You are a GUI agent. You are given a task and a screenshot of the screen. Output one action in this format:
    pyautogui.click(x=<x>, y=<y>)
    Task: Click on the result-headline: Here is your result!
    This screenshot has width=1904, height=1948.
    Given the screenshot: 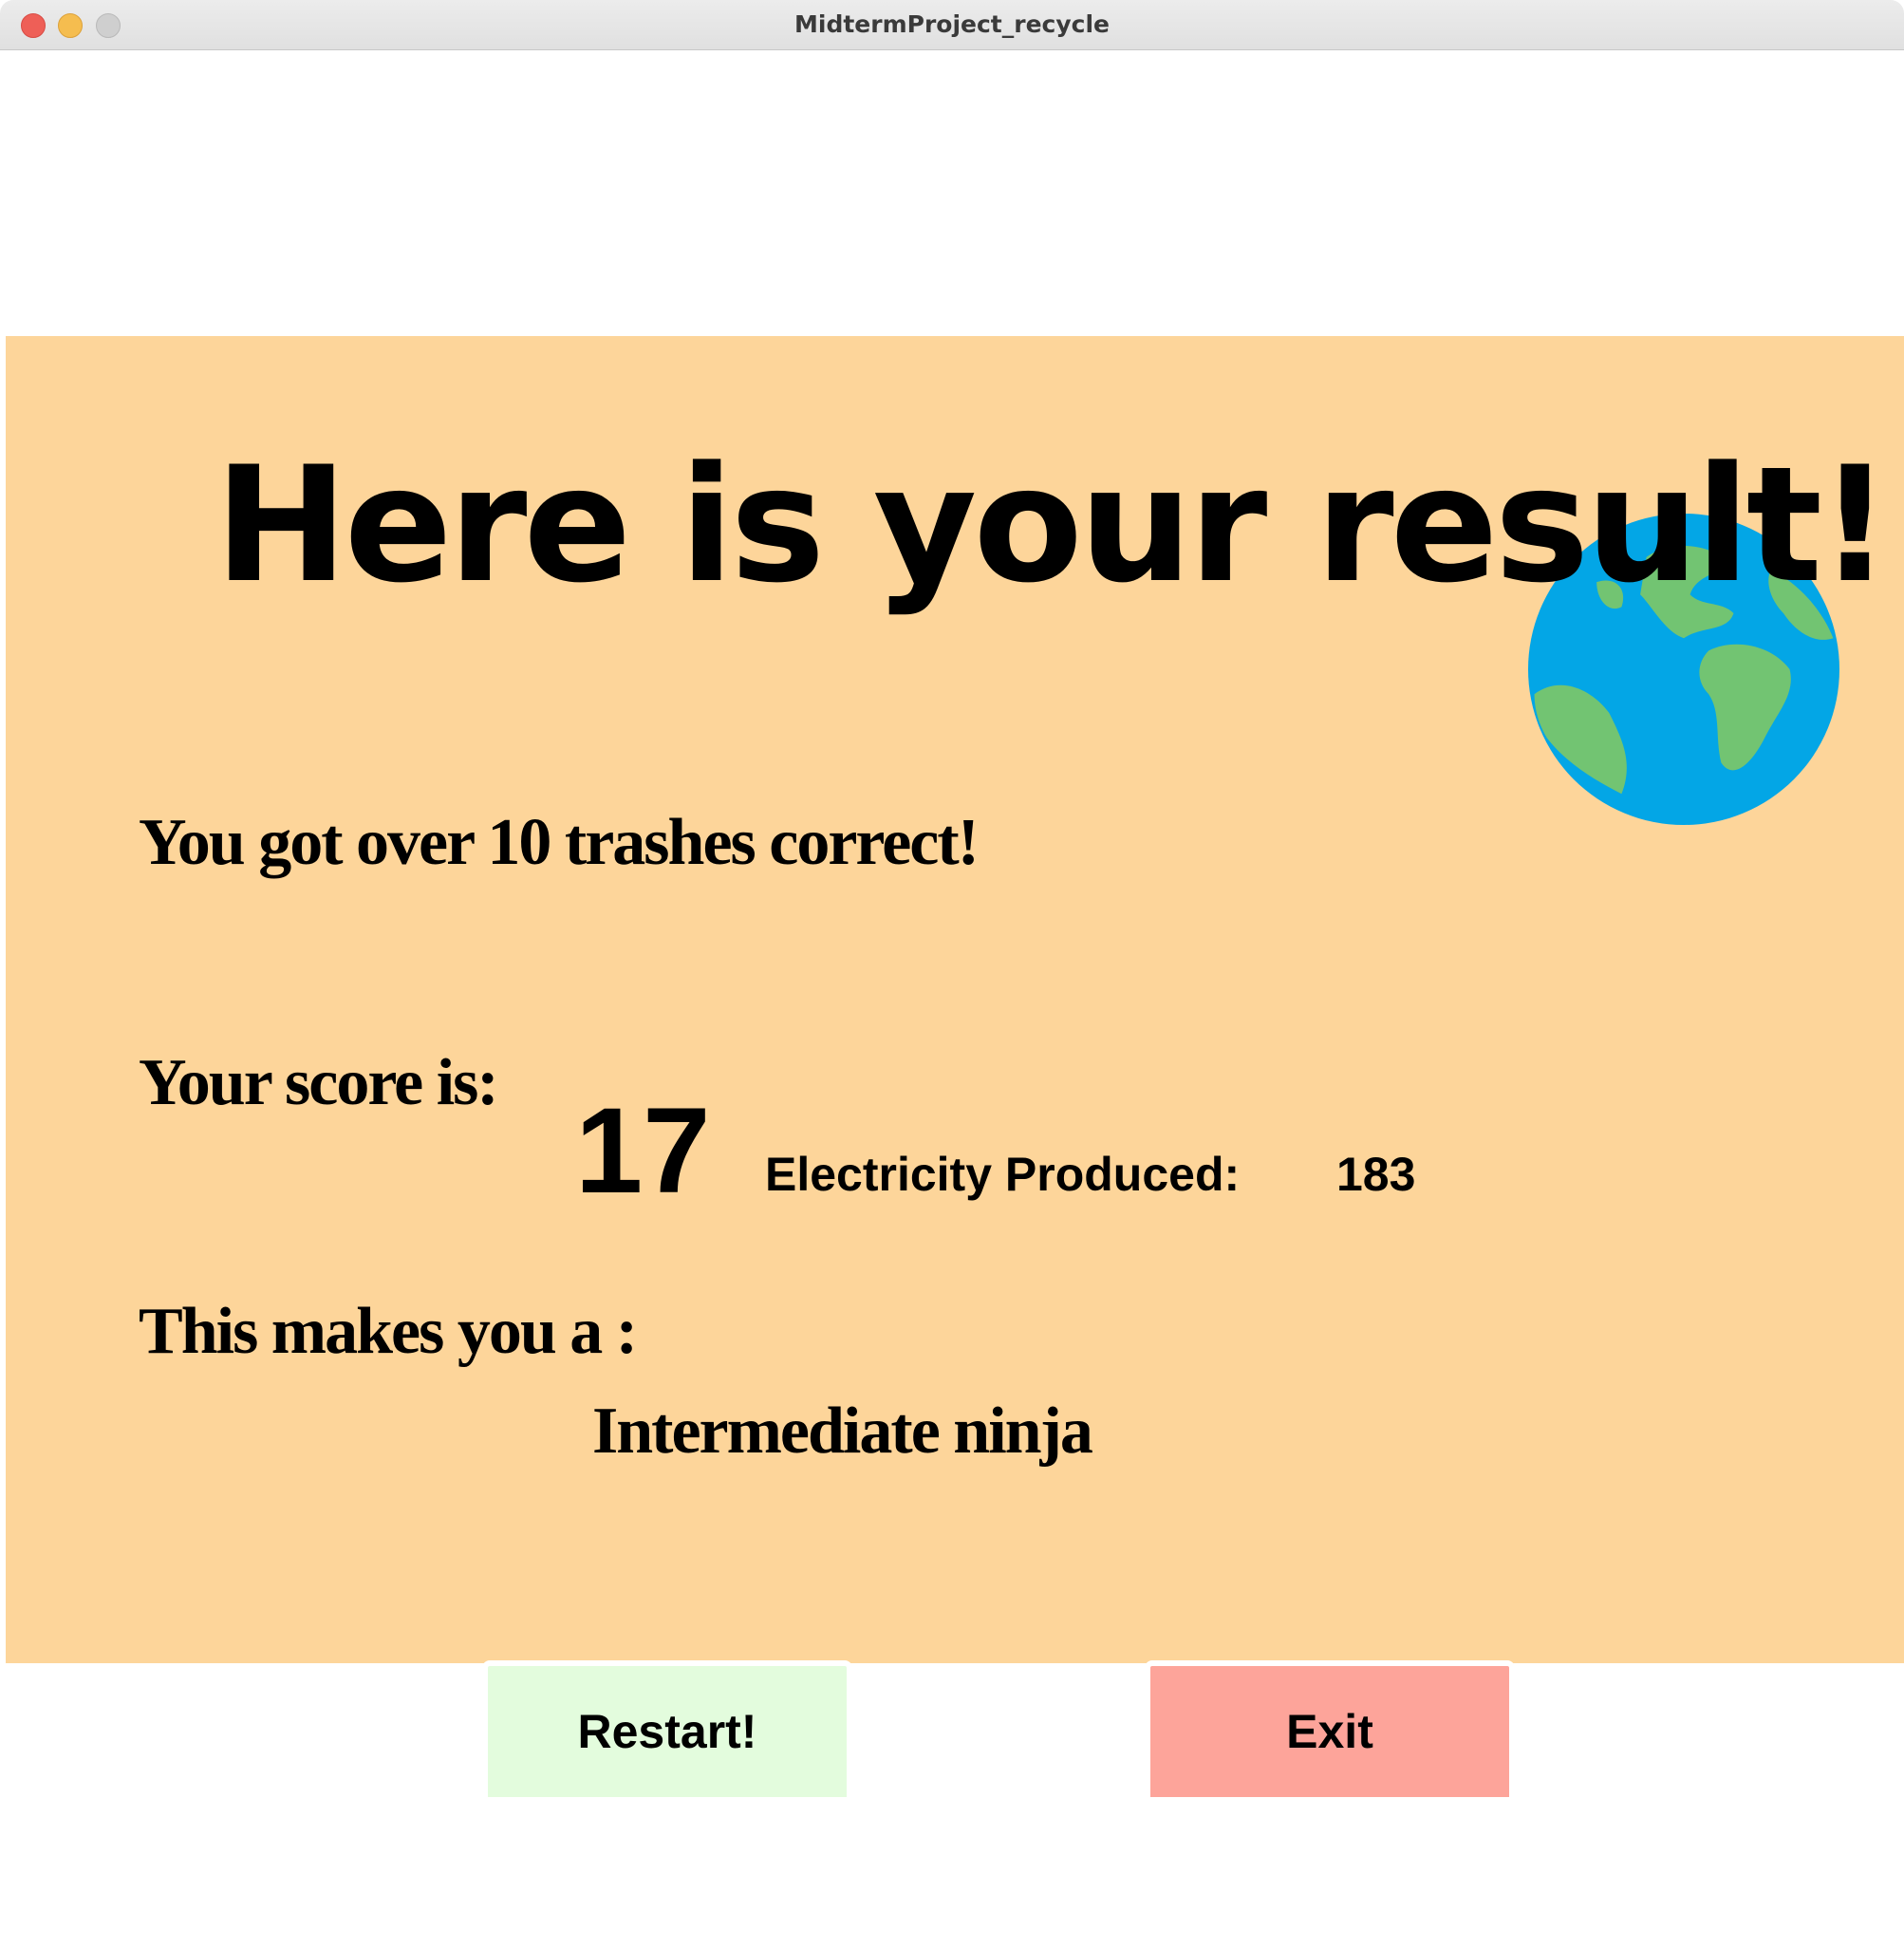 What is the action you would take?
    pyautogui.click(x=1053, y=525)
    